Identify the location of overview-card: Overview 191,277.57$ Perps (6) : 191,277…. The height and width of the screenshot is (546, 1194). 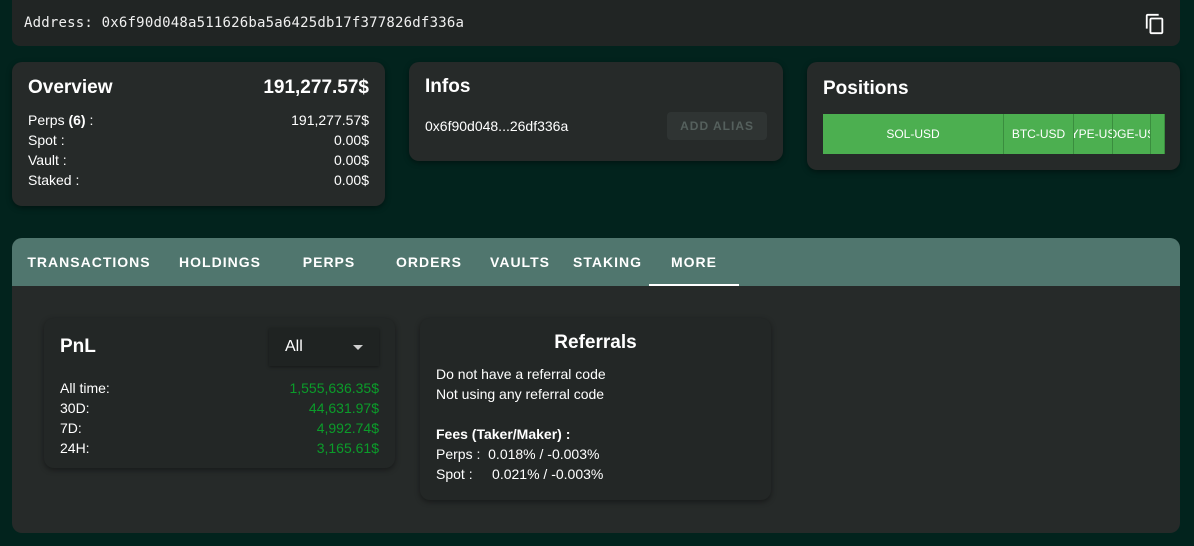
(198, 134).